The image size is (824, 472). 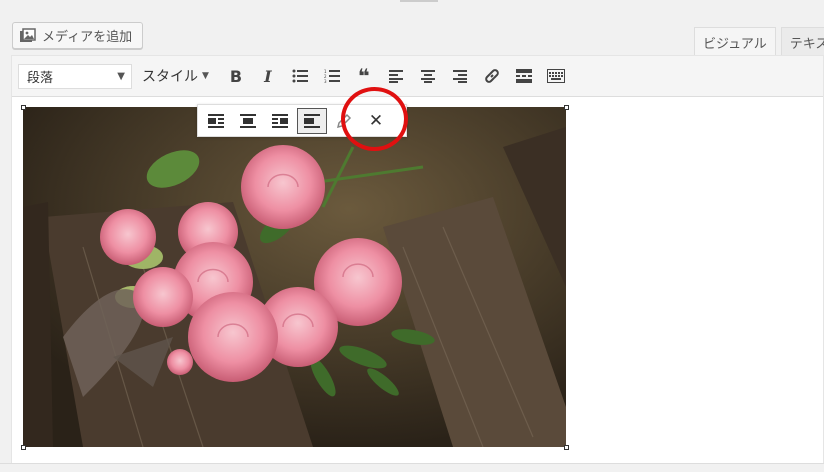 I want to click on bold-button: B, so click(x=236, y=76).